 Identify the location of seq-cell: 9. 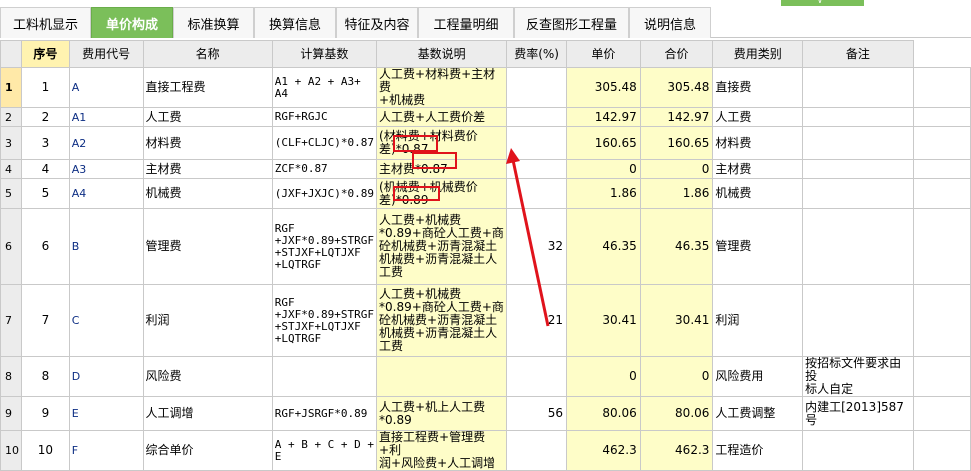
(45, 413).